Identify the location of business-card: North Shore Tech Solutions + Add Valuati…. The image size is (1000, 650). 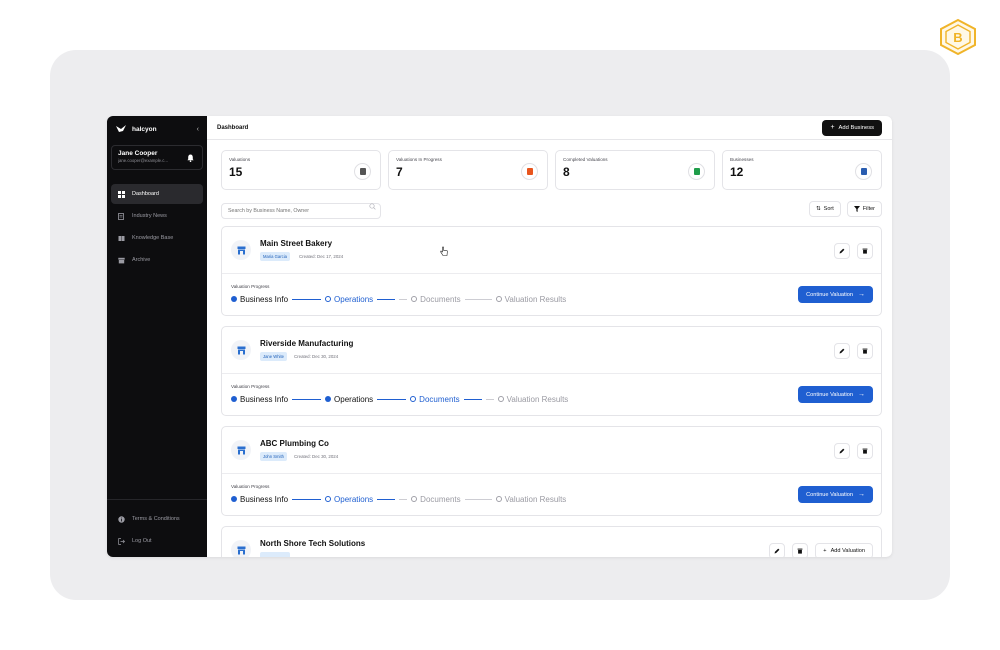
(551, 541).